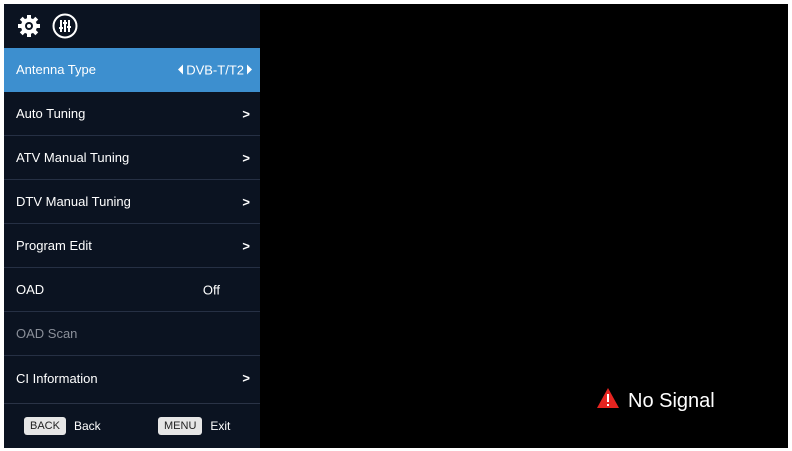 The image size is (792, 451). Describe the element at coordinates (132, 202) in the screenshot. I see `menu-item-dtv-manual-tuning: DTV Manual Tuning >` at that location.